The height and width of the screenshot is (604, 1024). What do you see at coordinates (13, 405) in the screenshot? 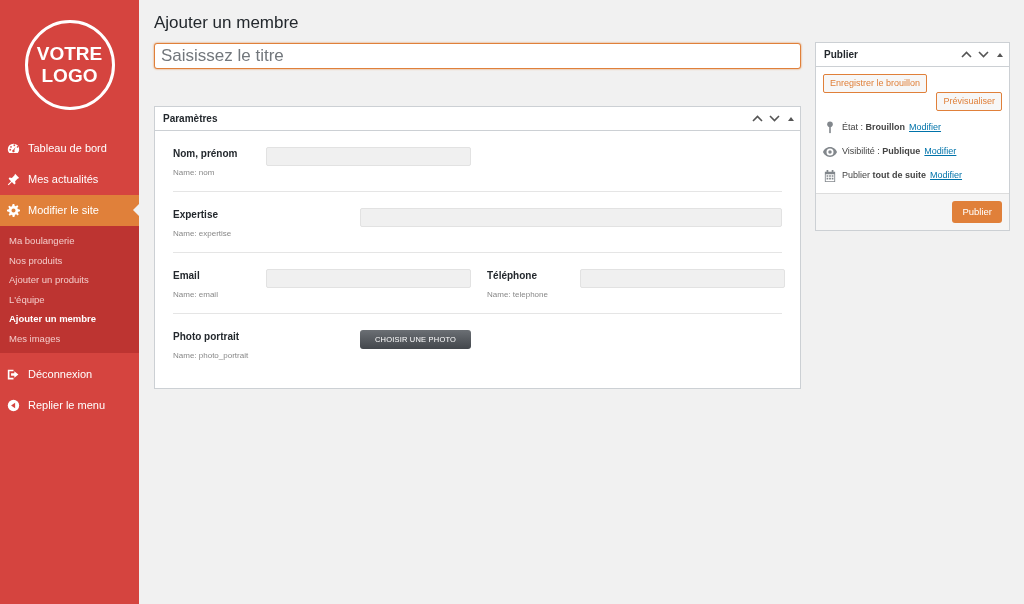
I see `collapse-icon` at bounding box center [13, 405].